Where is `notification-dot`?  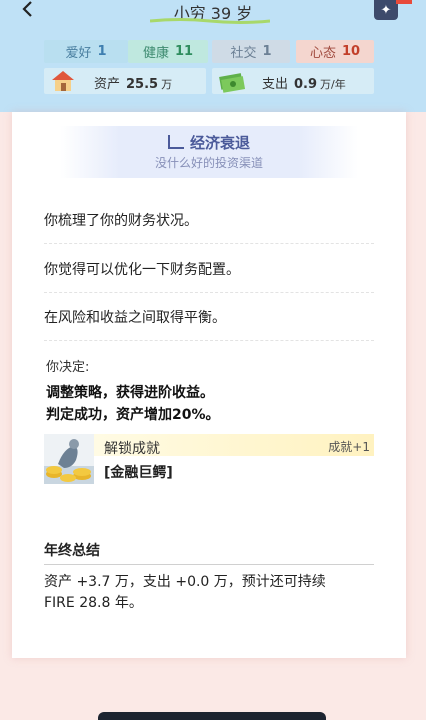 notification-dot is located at coordinates (404, 2).